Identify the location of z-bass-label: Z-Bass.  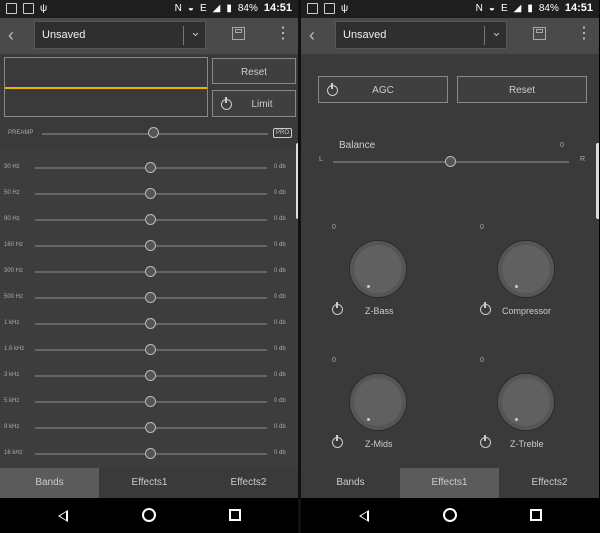
(379, 311).